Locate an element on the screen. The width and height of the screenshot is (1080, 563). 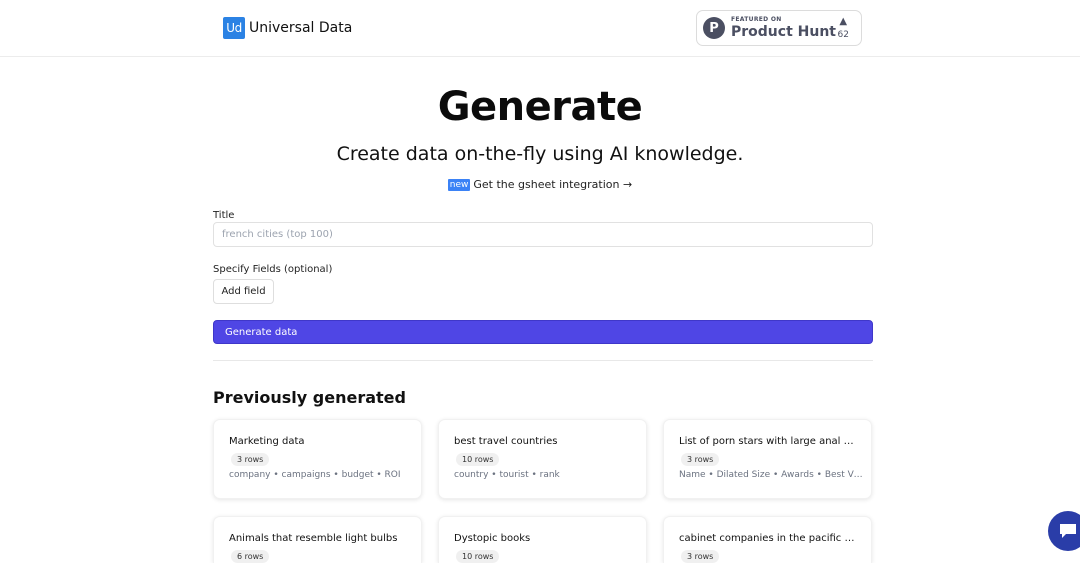
generate-data-button: Generate data is located at coordinates (543, 332).